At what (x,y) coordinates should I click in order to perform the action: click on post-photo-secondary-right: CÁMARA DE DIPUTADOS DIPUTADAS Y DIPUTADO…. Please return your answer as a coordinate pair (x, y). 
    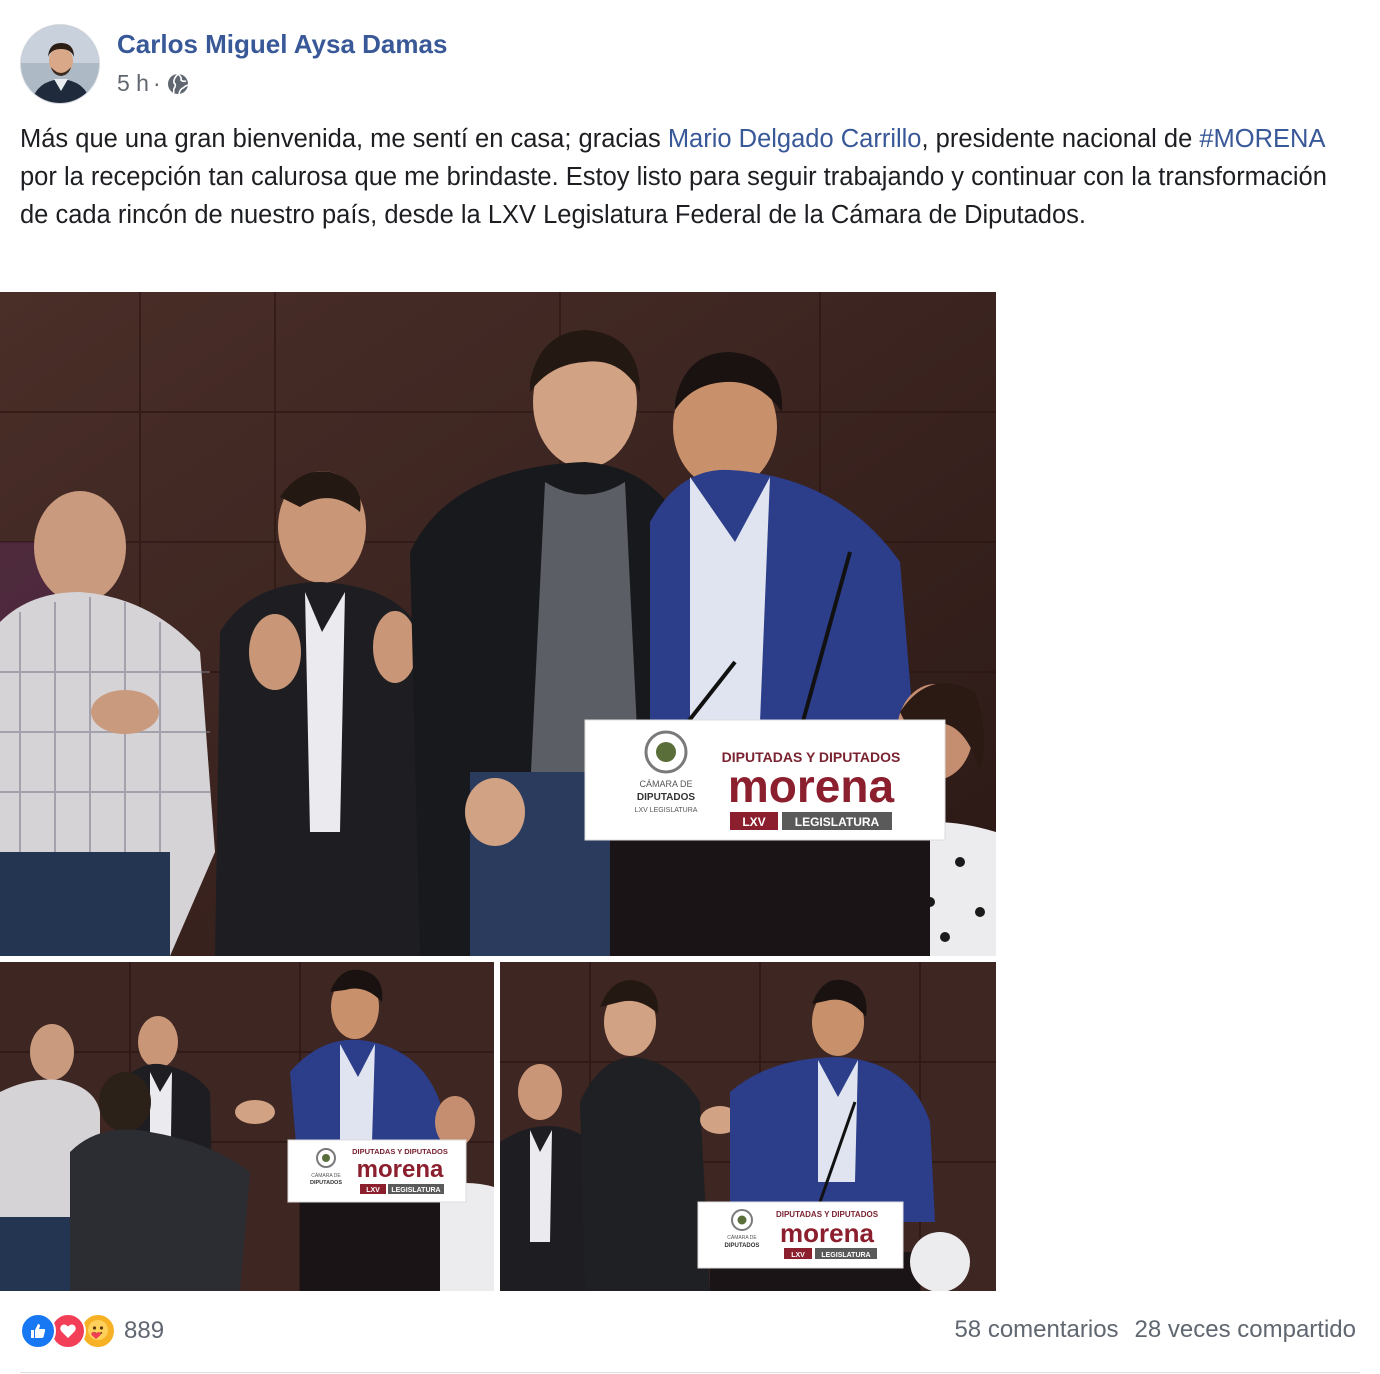
    Looking at the image, I should click on (748, 1126).